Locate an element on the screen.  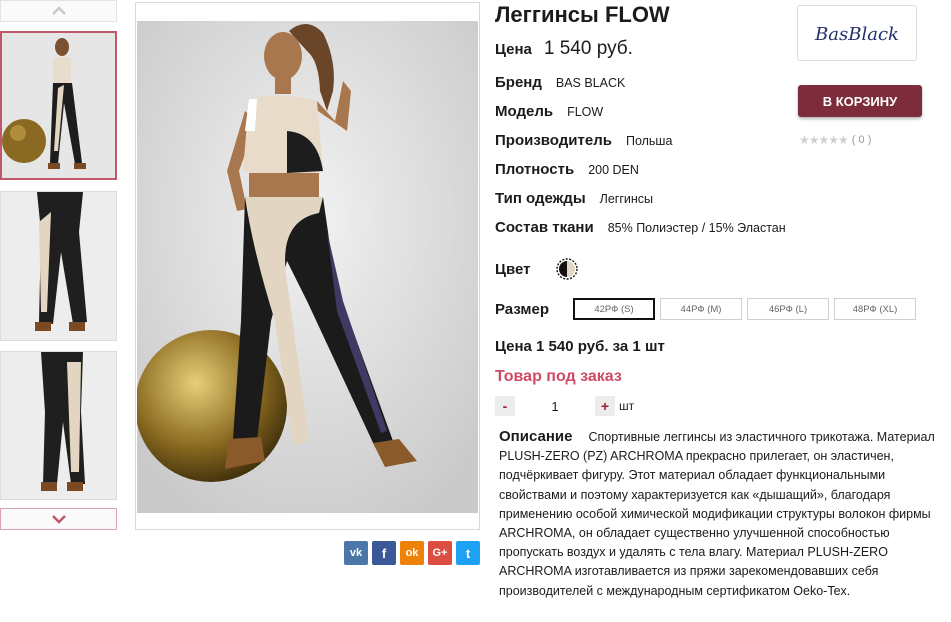
quantity-decrease-button: - is located at coordinates (505, 406).